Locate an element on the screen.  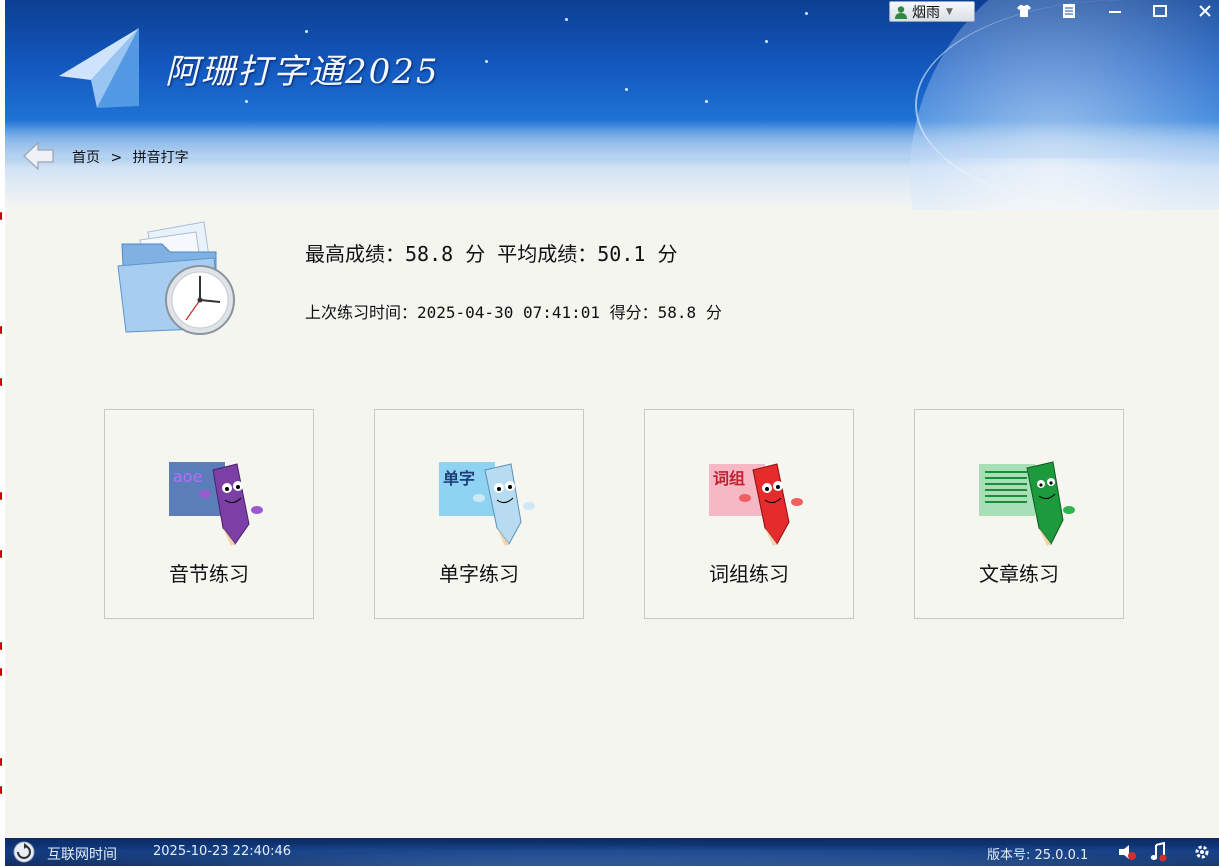
settings-gear-icon is located at coordinates (1202, 852).